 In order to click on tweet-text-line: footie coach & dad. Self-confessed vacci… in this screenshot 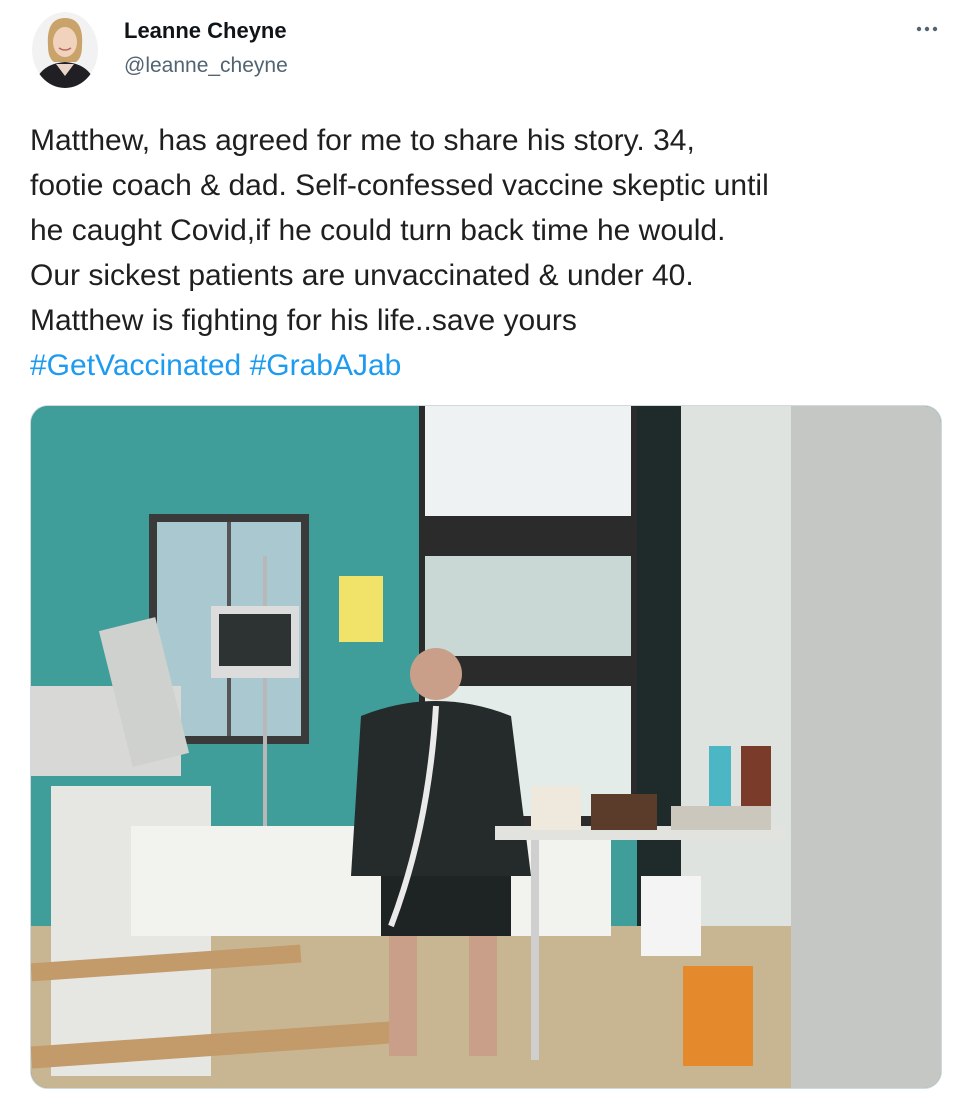, I will do `click(399, 185)`.